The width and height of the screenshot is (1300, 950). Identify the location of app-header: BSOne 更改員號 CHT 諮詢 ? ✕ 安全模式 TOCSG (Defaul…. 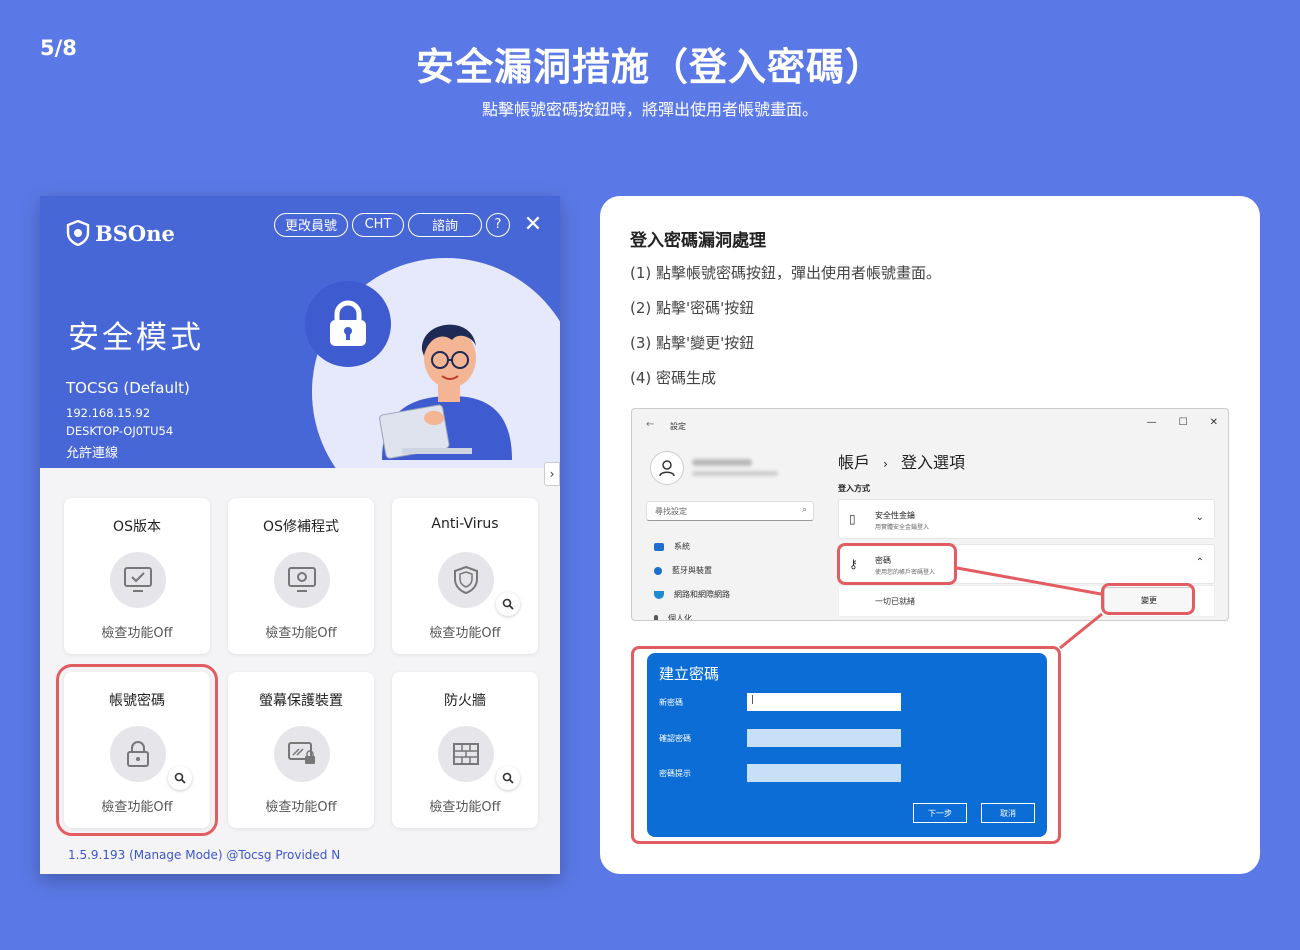
(300, 332).